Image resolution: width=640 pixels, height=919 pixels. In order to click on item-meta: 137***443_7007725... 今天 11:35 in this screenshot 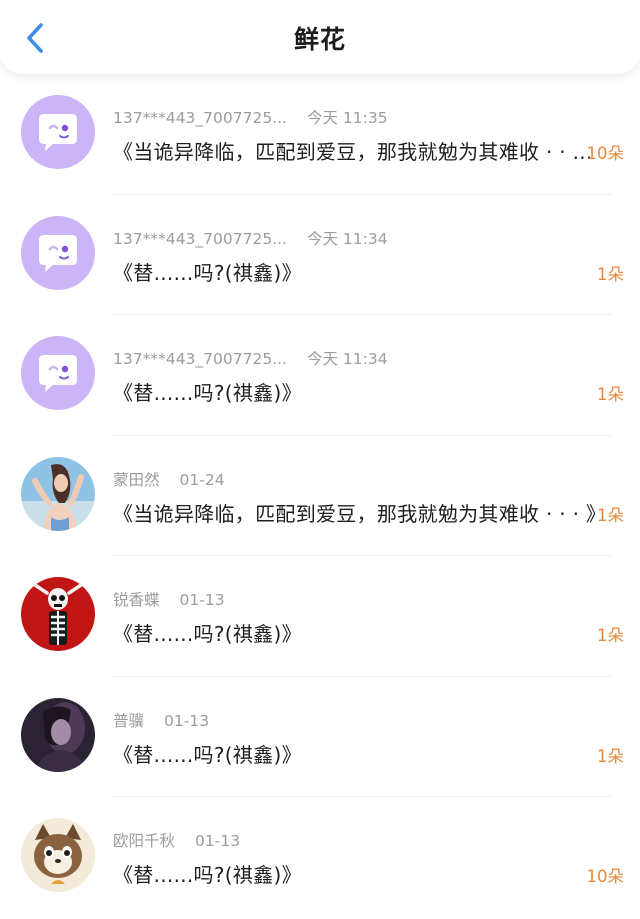, I will do `click(250, 117)`.